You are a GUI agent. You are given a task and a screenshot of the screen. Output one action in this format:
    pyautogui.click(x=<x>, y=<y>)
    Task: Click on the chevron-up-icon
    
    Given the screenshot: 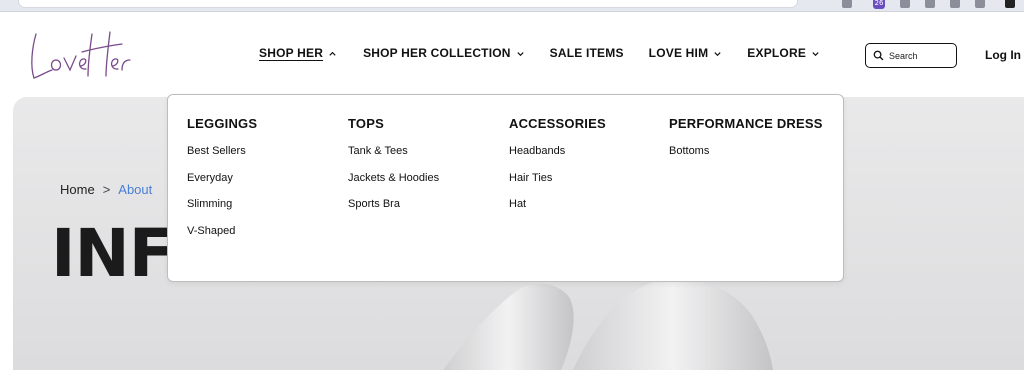 What is the action you would take?
    pyautogui.click(x=332, y=53)
    